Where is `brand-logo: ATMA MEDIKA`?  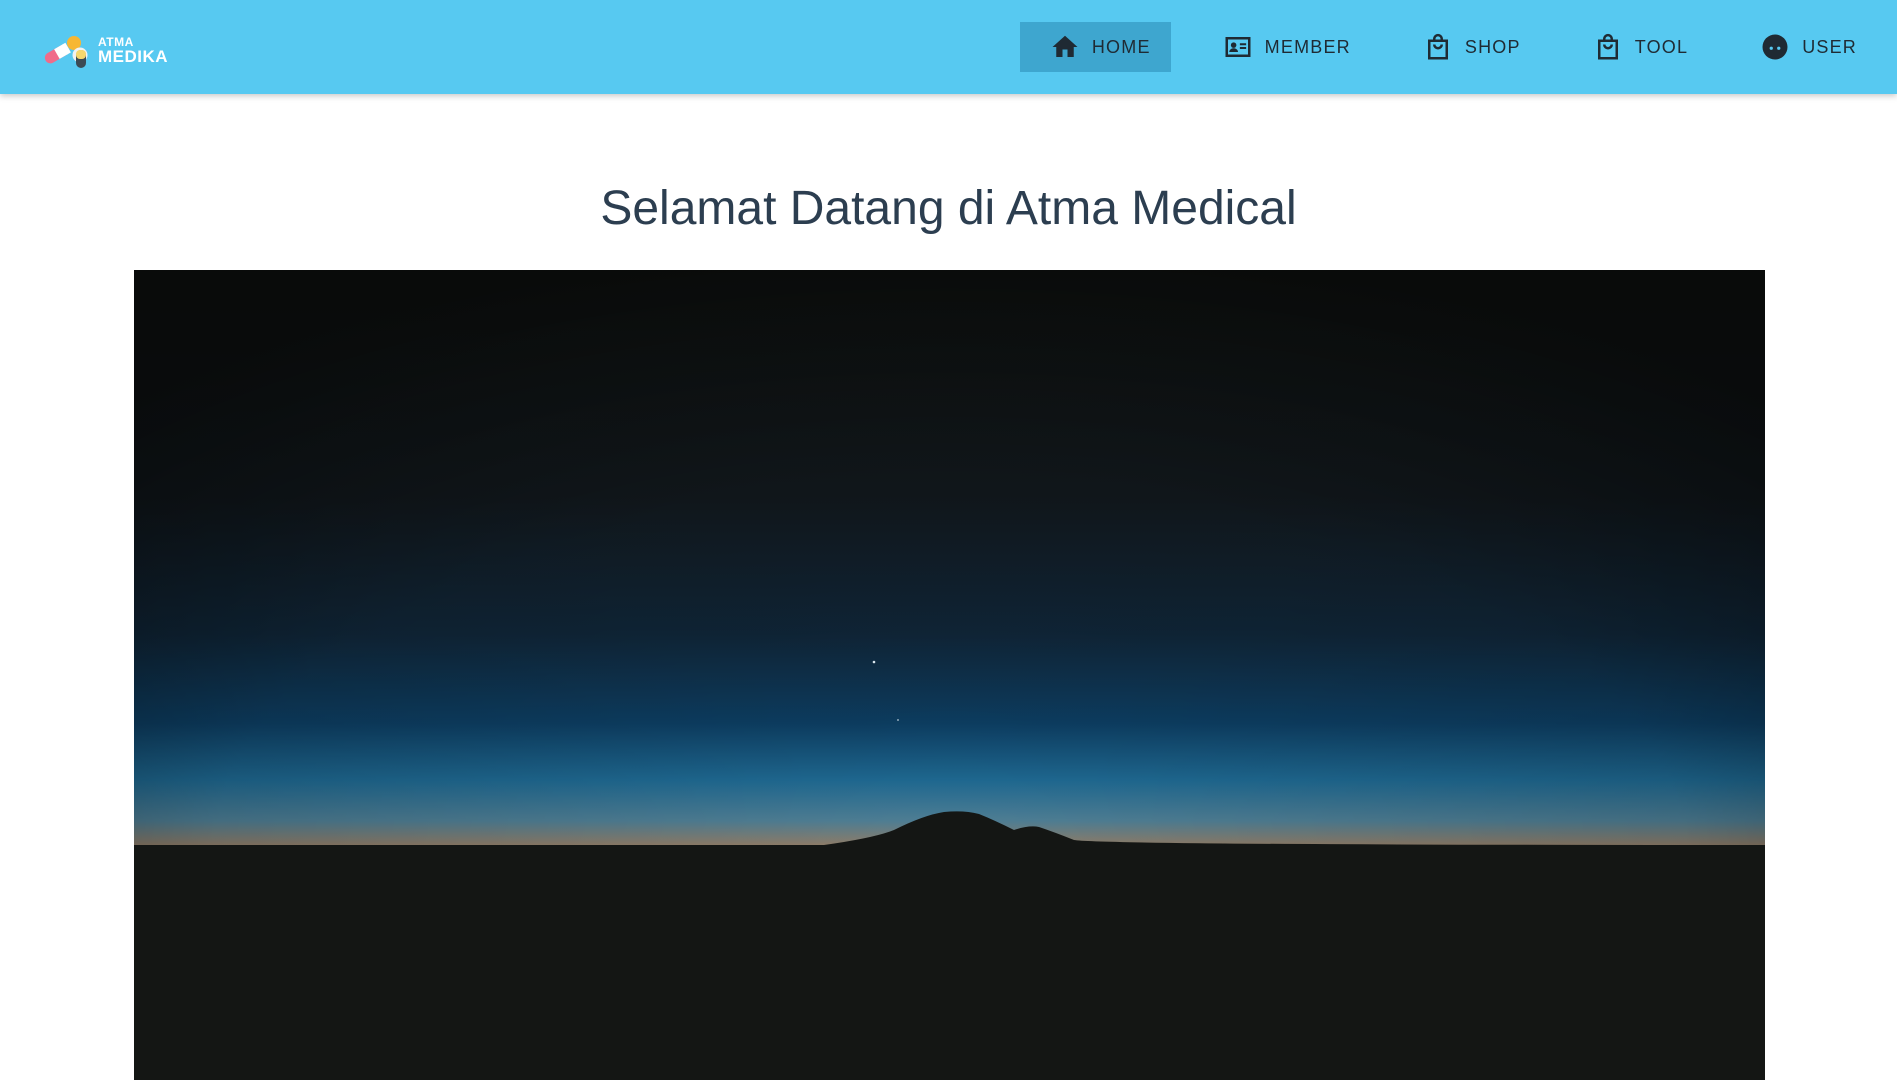
brand-logo: ATMA MEDIKA is located at coordinates (114, 50).